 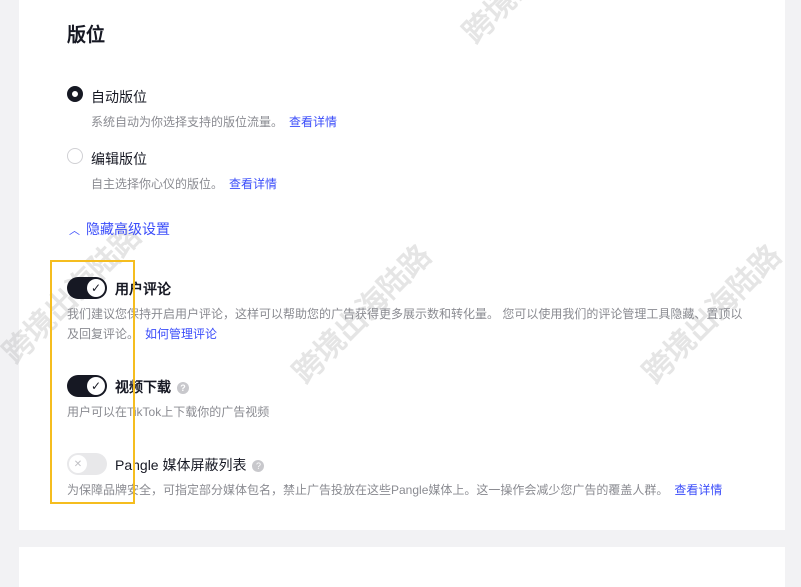 I want to click on setting-label: Pangle 媒体屏蔽列表?, so click(x=190, y=465).